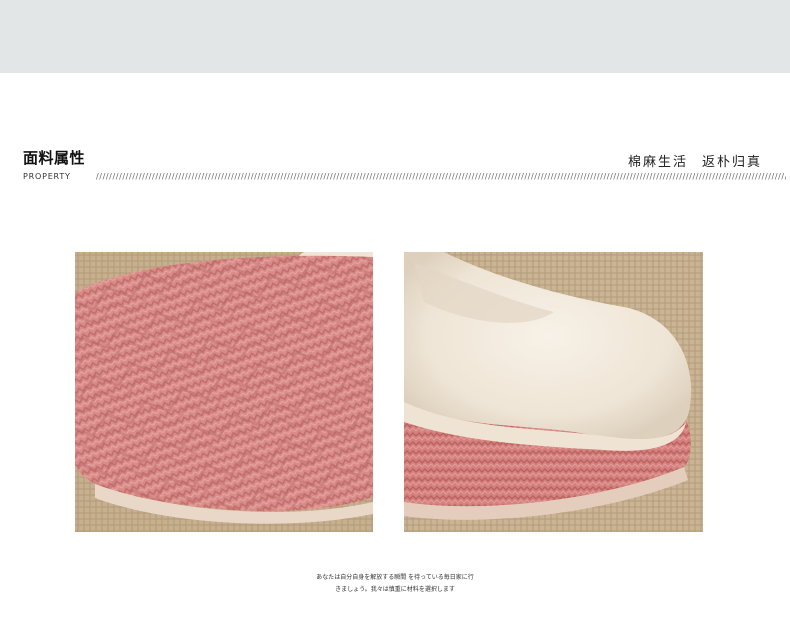 The height and width of the screenshot is (619, 790). What do you see at coordinates (657, 162) in the screenshot?
I see `slogan-part-1: 棉麻生活` at bounding box center [657, 162].